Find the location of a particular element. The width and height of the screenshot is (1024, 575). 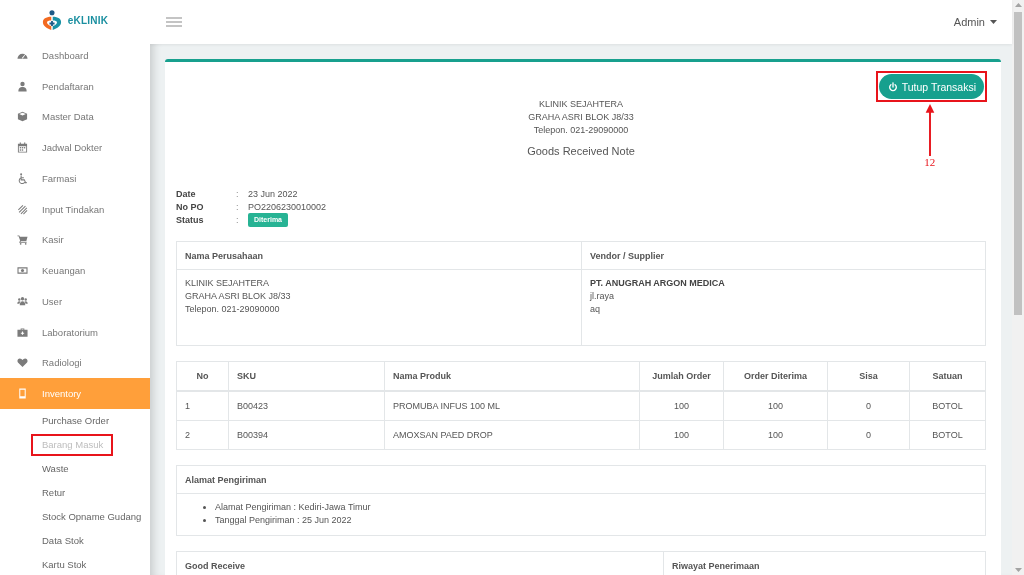

caret-icon is located at coordinates (993, 22).